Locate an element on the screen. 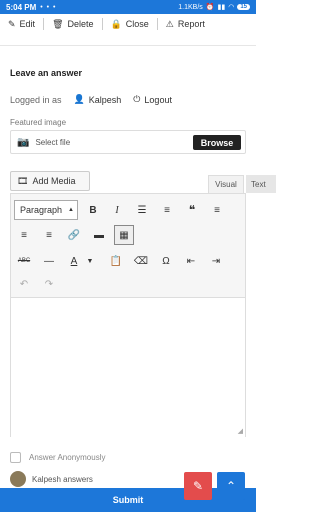  format-select: Paragraph ▲ is located at coordinates (46, 210).